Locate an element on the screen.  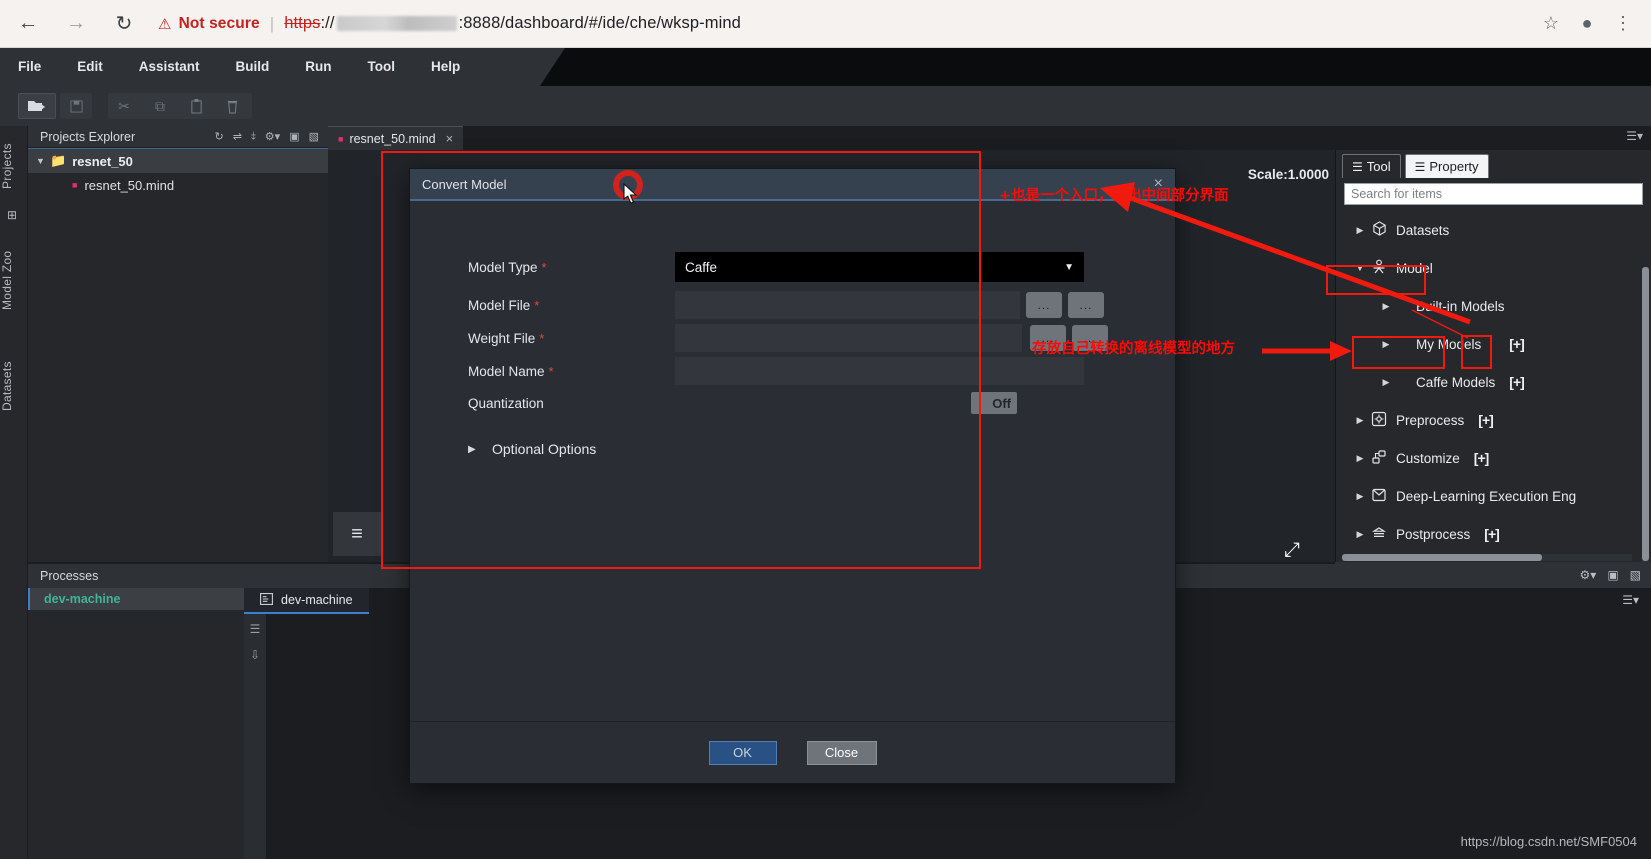
process-tab-dev-machine: dev-machine is located at coordinates (306, 601).